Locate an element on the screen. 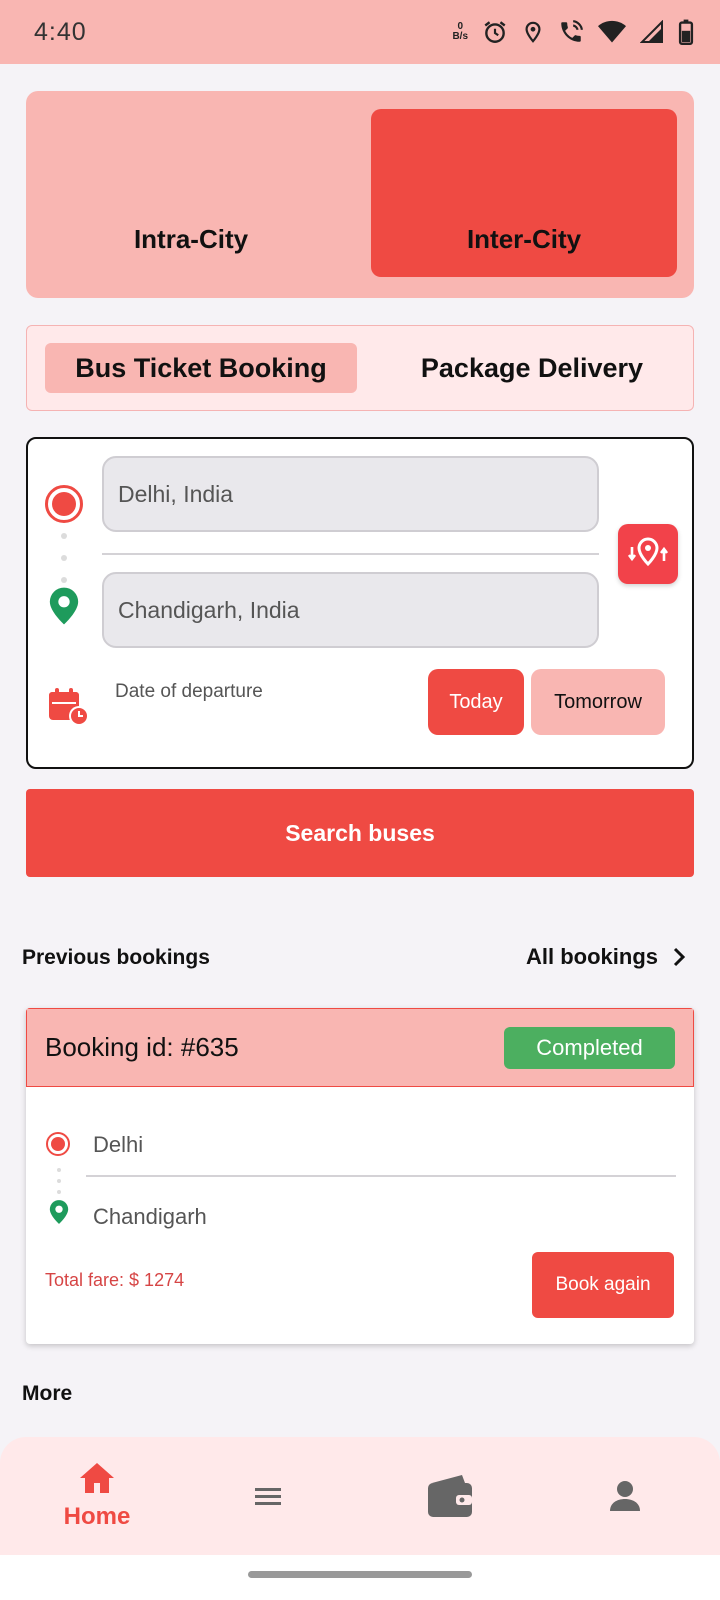 This screenshot has height=1600, width=720. inter-city-button: Inter-City is located at coordinates (524, 193).